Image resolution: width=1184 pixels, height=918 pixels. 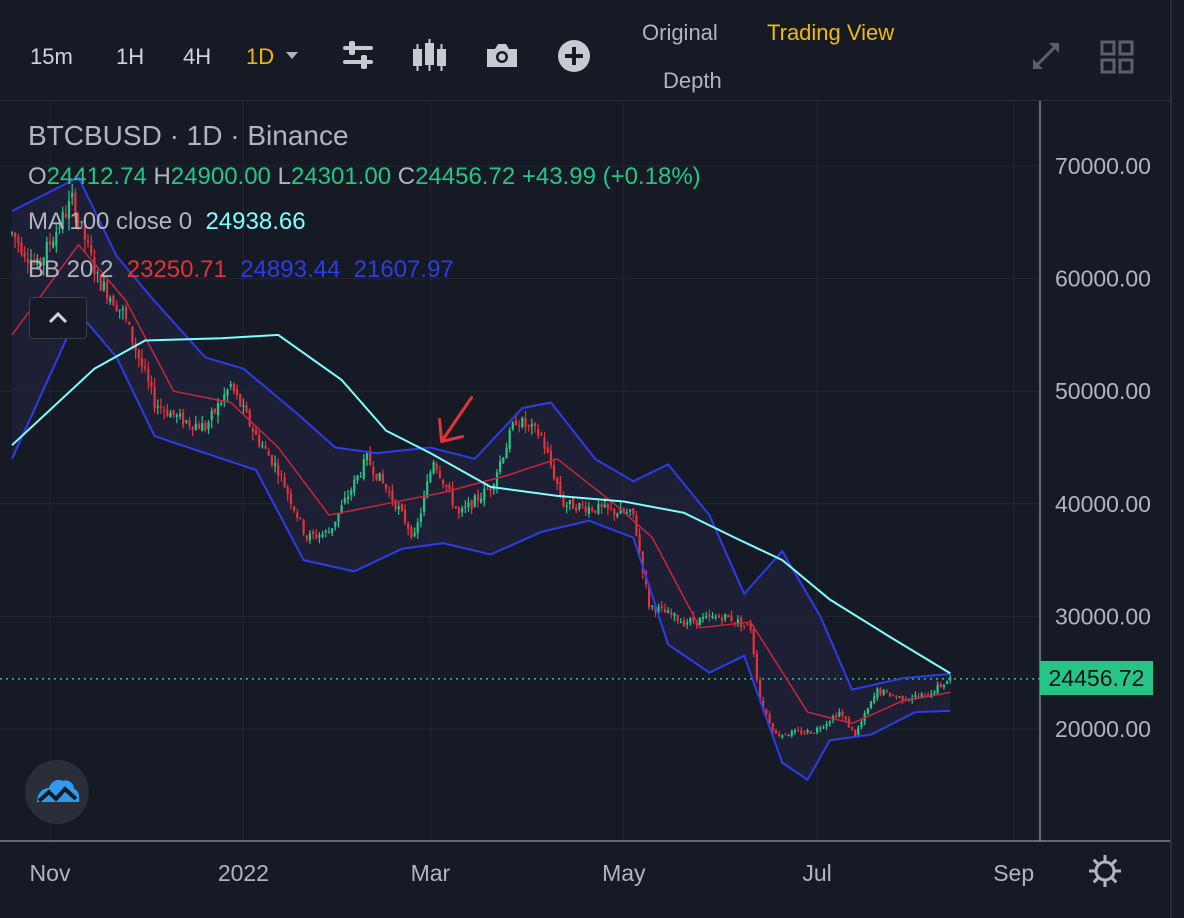 I want to click on timeframe-1h: 1H, so click(x=130, y=57).